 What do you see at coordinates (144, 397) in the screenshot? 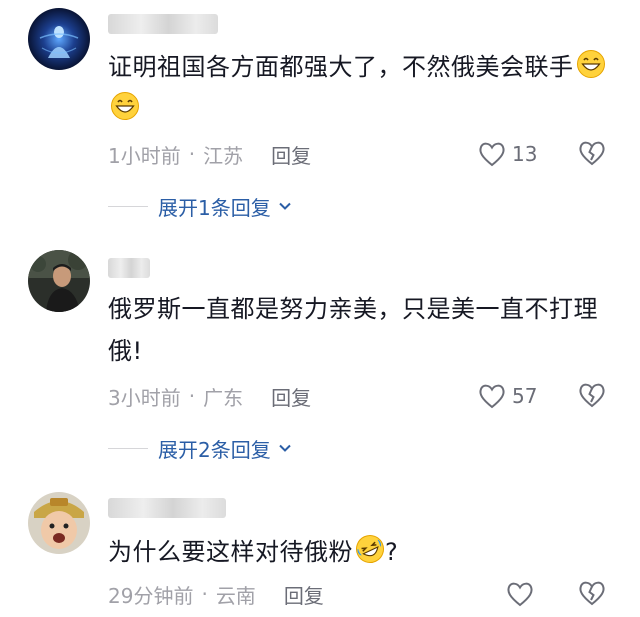
I see `timestamp: 3小时前` at bounding box center [144, 397].